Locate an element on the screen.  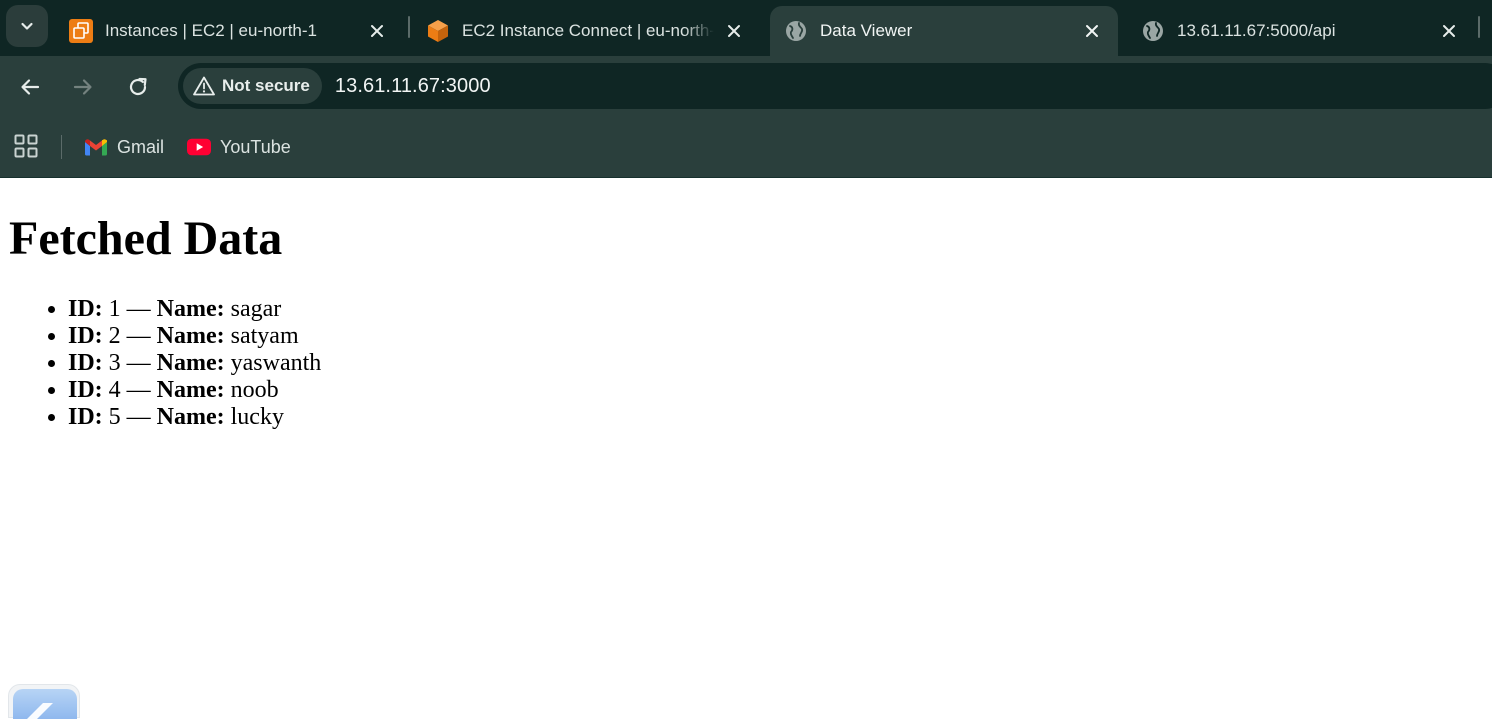
list-item: ID: 2 — Name: satyam is located at coordinates (194, 336).